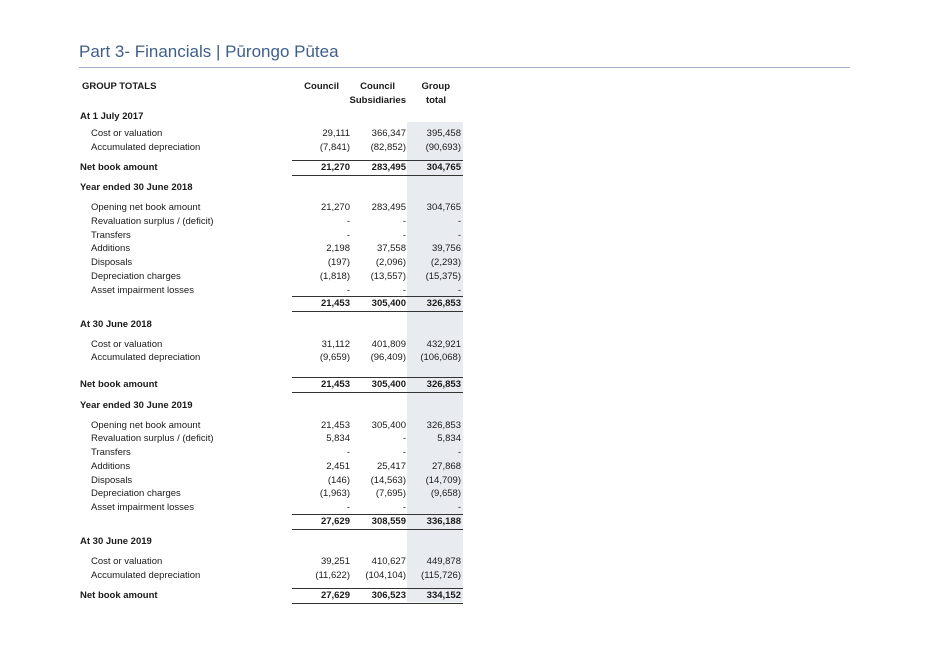 The height and width of the screenshot is (656, 928). I want to click on table-row: At 1 July 2017, so click(272, 117).